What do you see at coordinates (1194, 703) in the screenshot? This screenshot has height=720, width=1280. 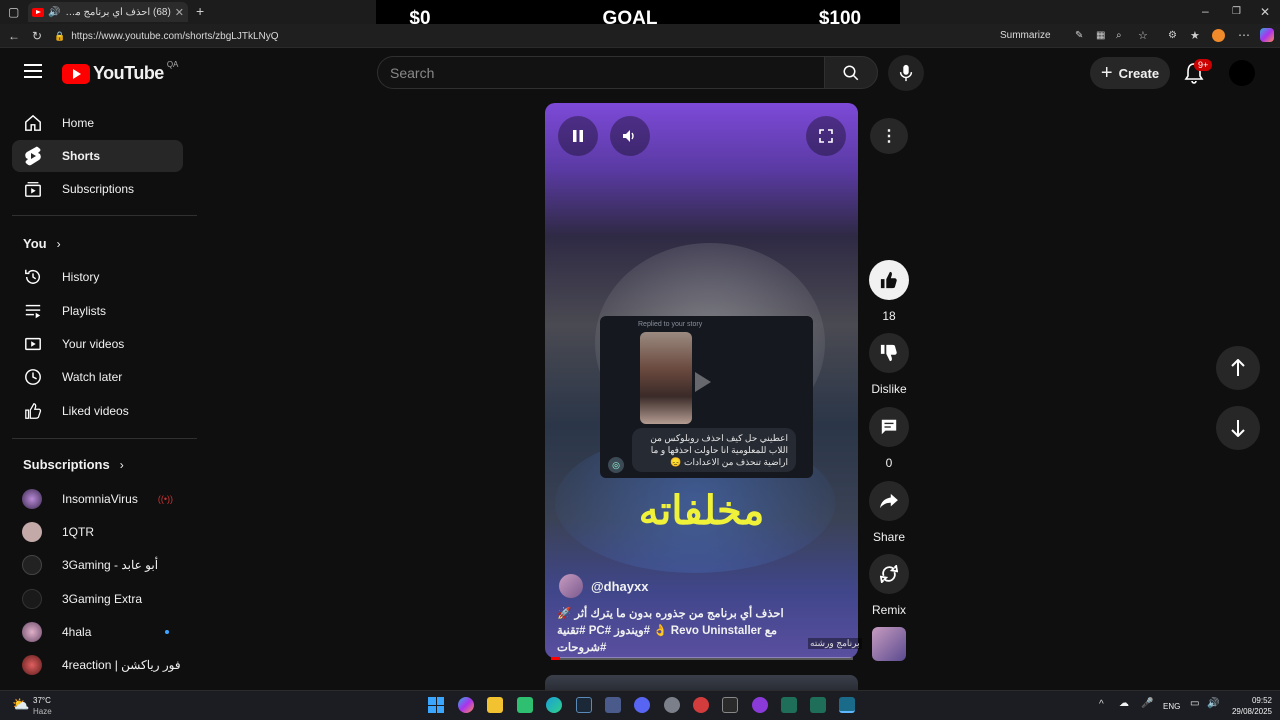 I see `display-icon: ▭` at bounding box center [1194, 703].